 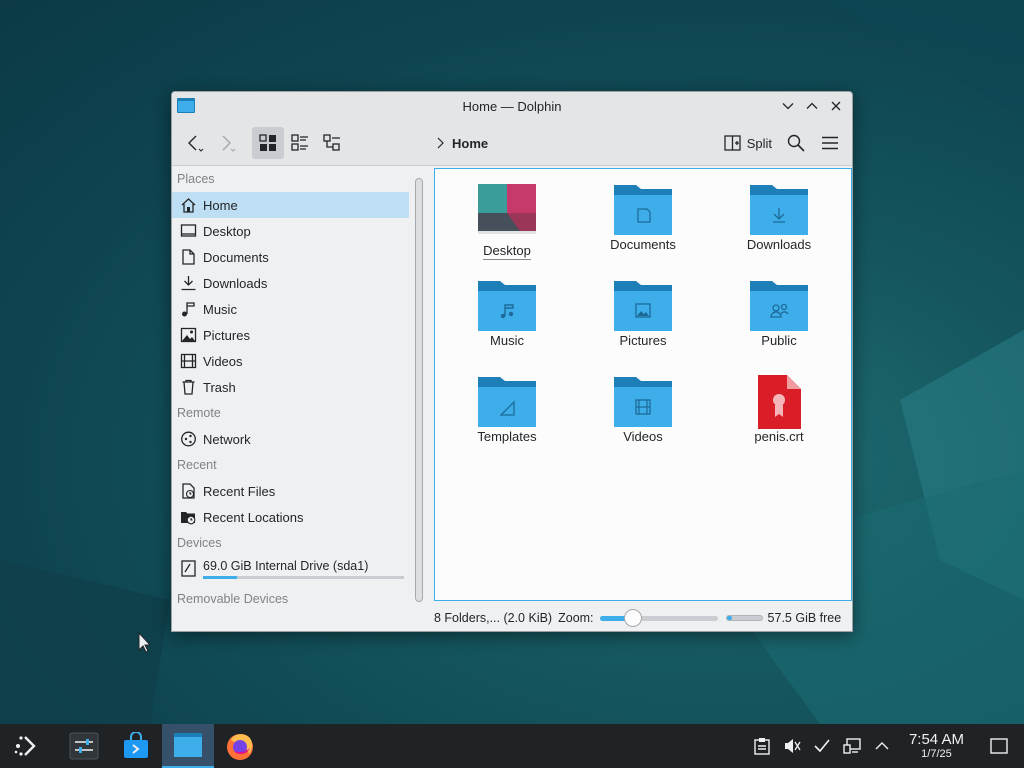 I want to click on sidebar-item-trash: Trash, so click(x=290, y=387).